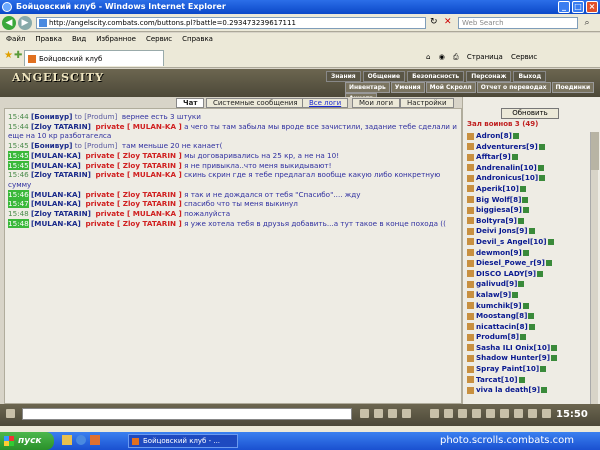 This screenshot has width=600, height=450. What do you see at coordinates (10, 413) in the screenshot?
I see `emote-icon` at bounding box center [10, 413].